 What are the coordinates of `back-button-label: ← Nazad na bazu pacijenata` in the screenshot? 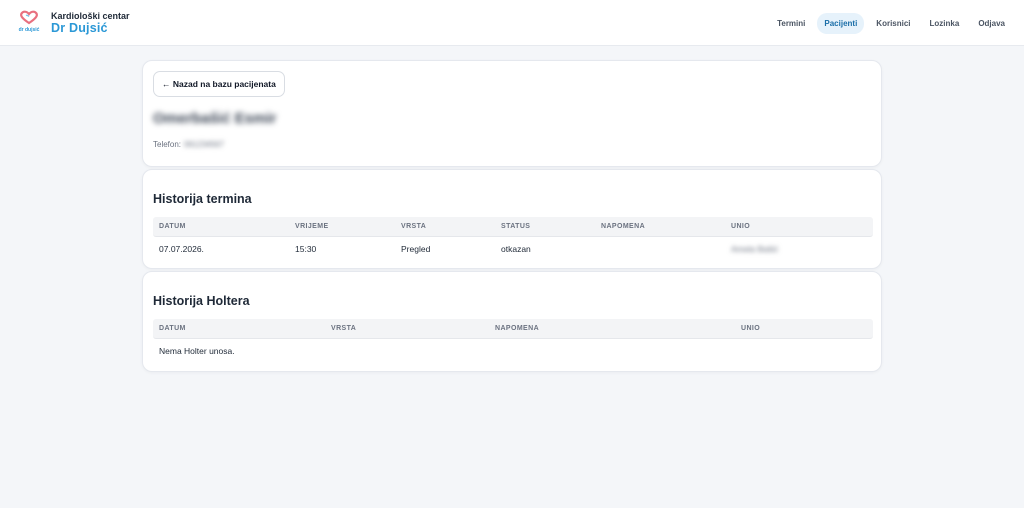 It's located at (219, 84).